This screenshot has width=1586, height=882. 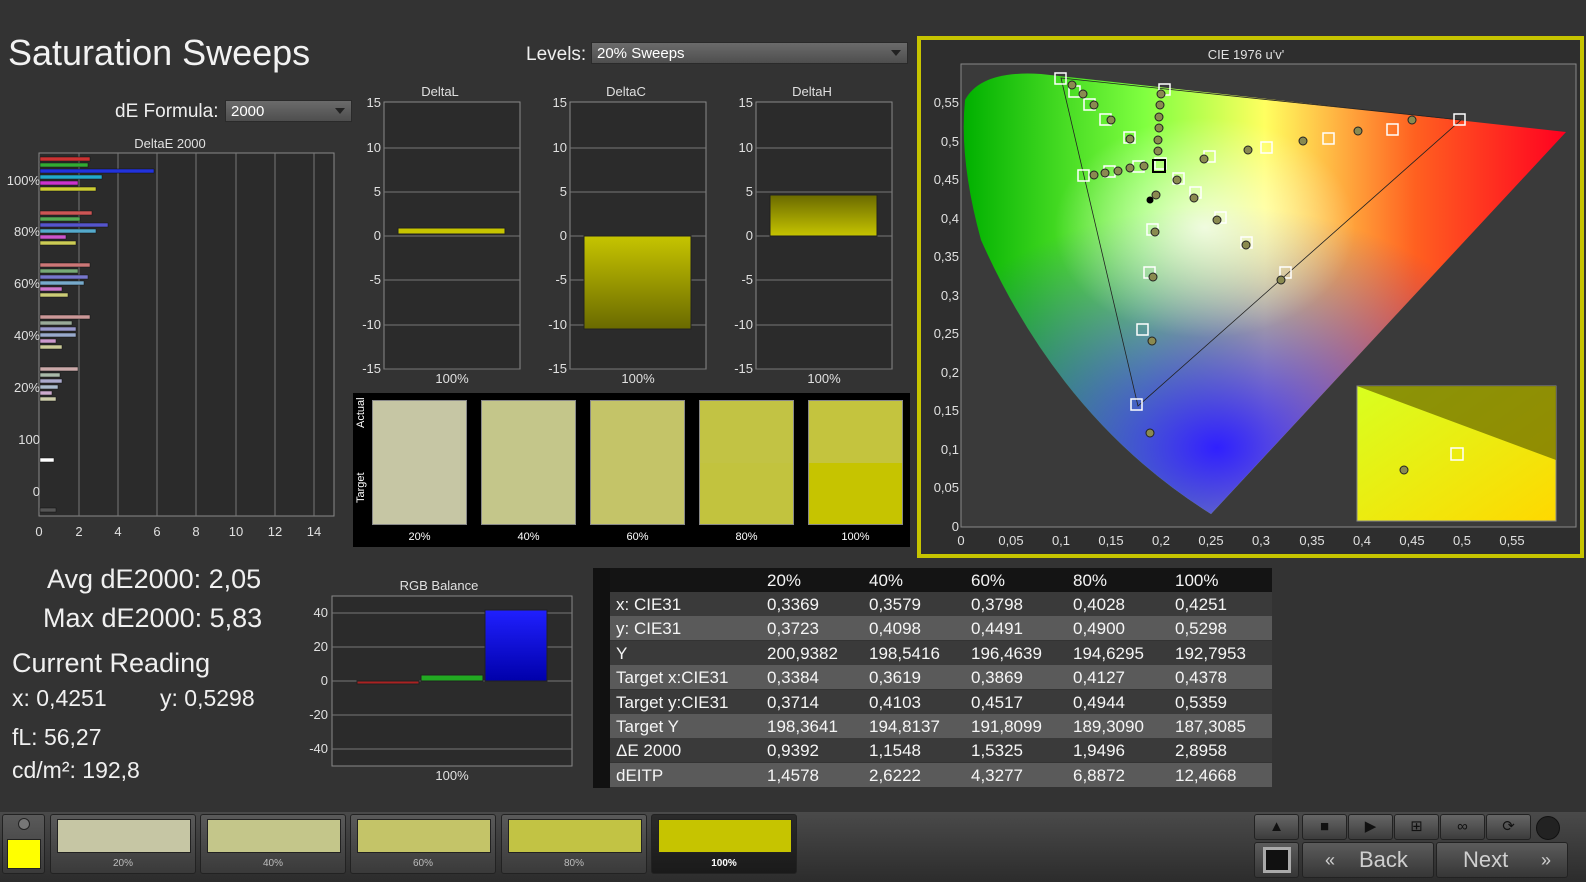 I want to click on stop-icon: ■, so click(x=1324, y=826).